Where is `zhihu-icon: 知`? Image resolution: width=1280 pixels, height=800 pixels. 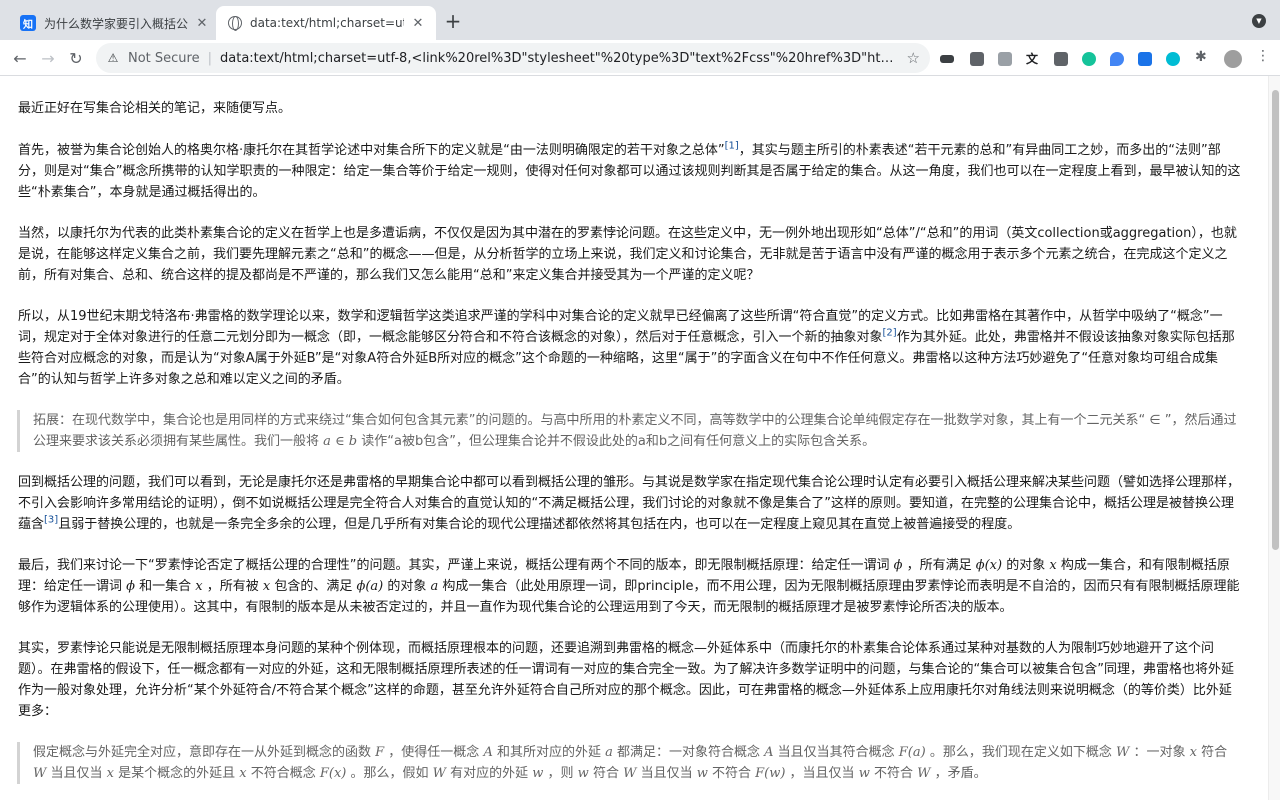 zhihu-icon: 知 is located at coordinates (28, 23).